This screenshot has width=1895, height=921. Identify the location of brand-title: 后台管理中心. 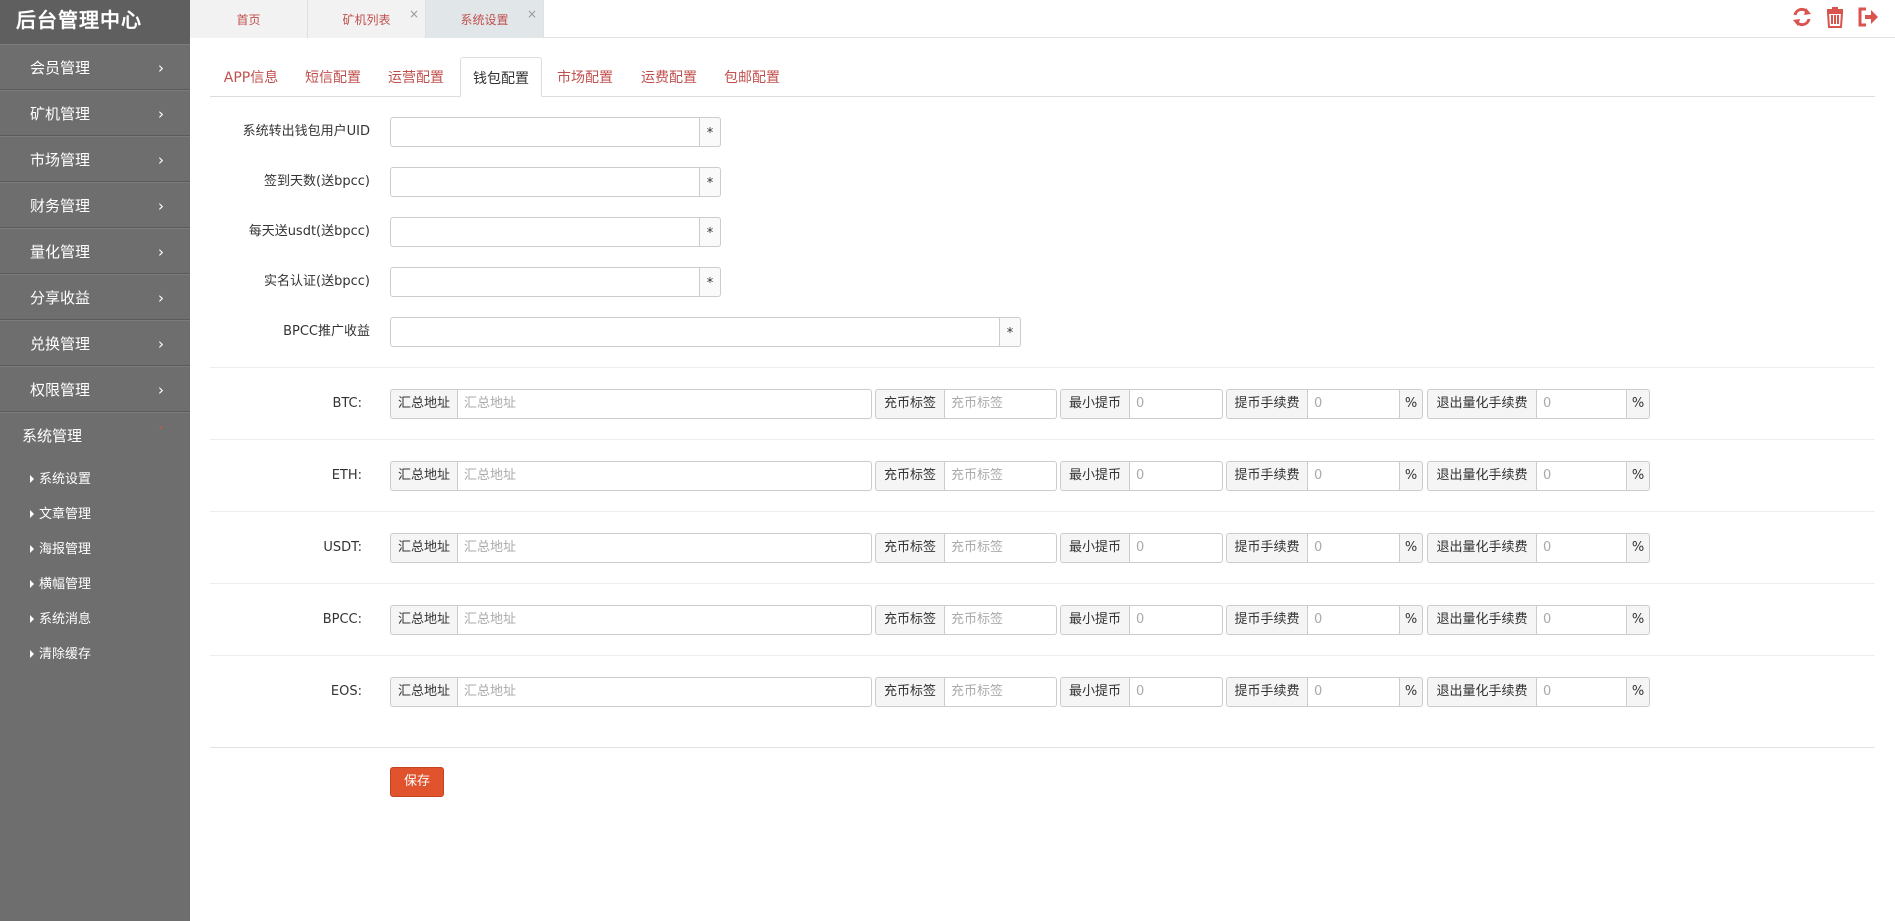
(95, 22).